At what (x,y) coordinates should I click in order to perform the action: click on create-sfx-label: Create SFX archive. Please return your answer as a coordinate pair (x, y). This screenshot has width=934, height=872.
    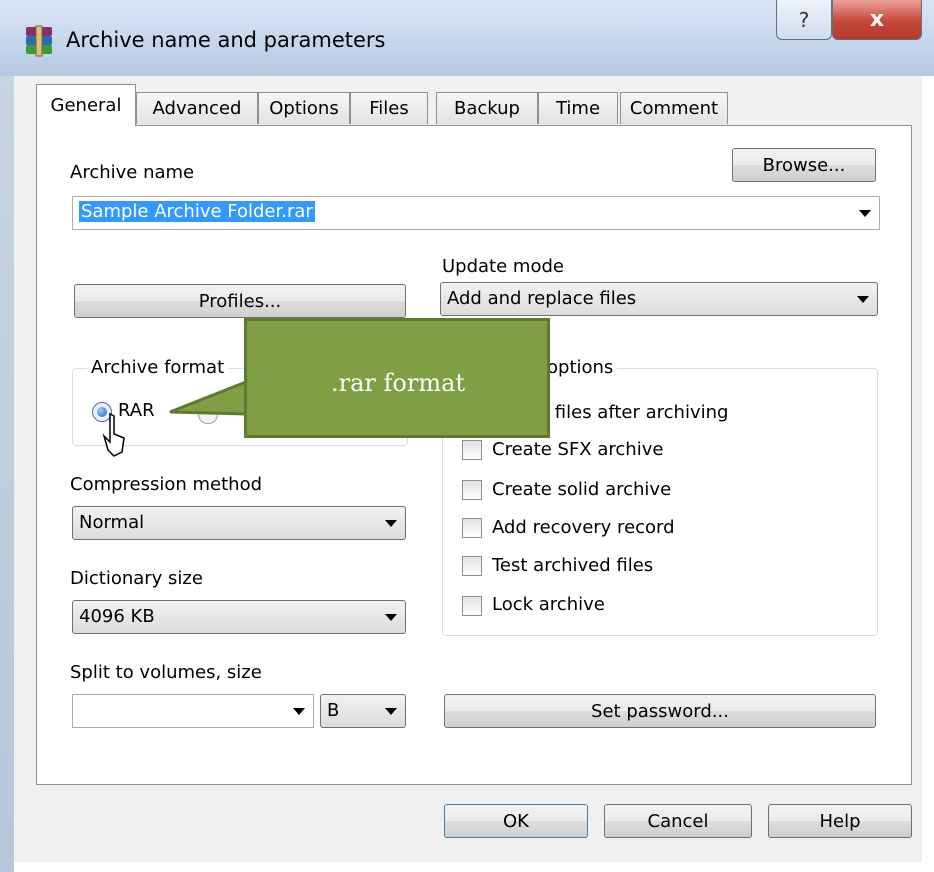
    Looking at the image, I should click on (578, 449).